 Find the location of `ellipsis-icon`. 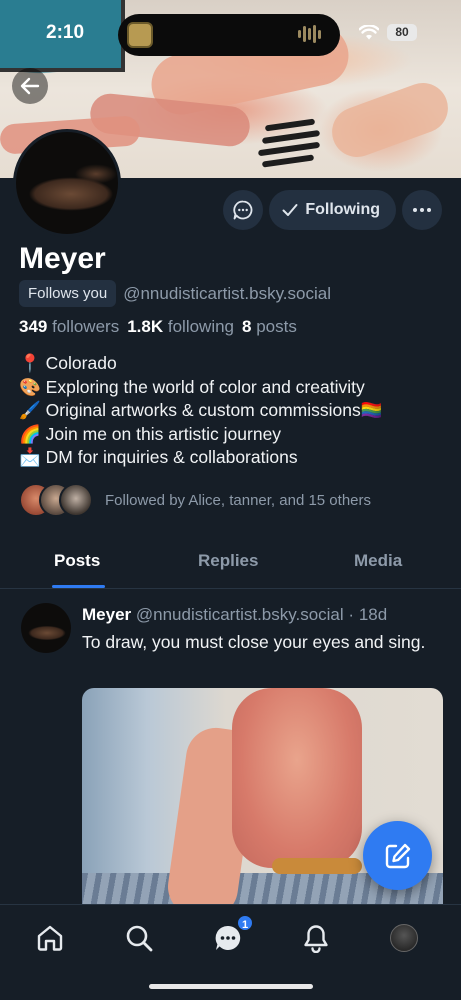

ellipsis-icon is located at coordinates (422, 210).